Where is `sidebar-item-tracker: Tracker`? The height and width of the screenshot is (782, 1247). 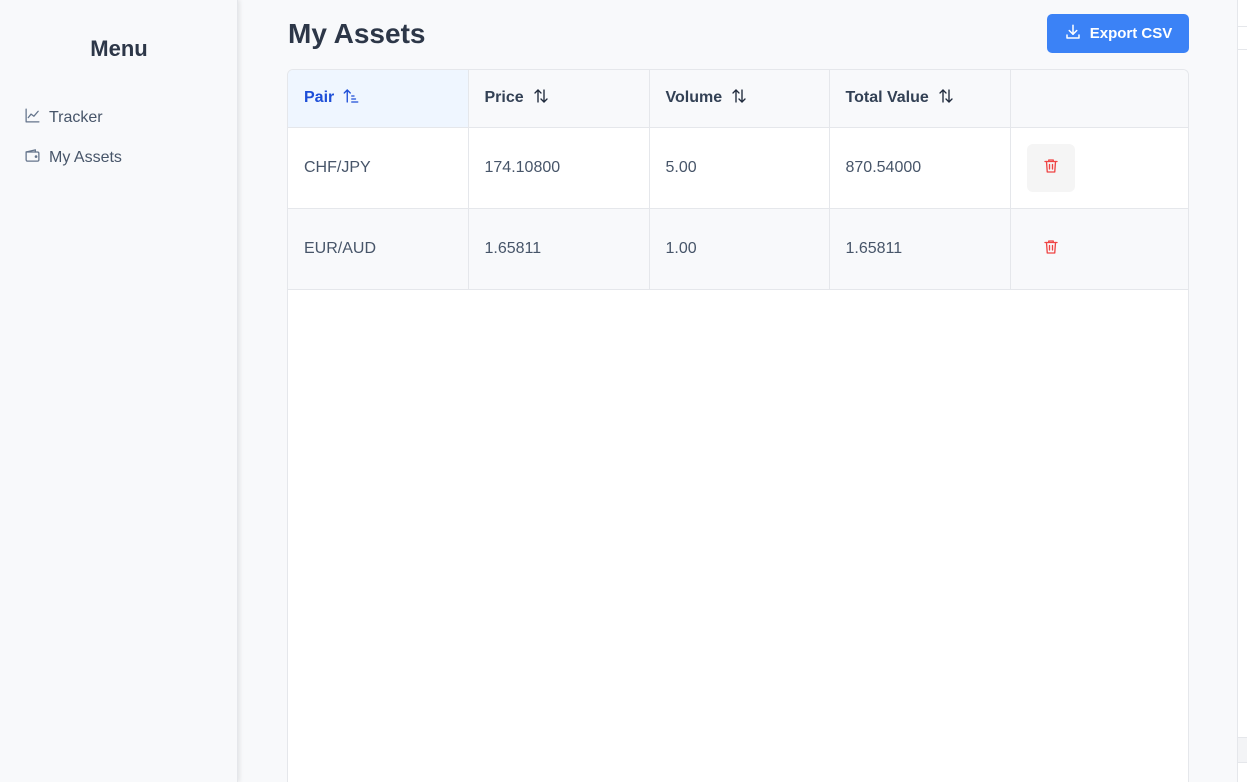 sidebar-item-tracker: Tracker is located at coordinates (63, 118).